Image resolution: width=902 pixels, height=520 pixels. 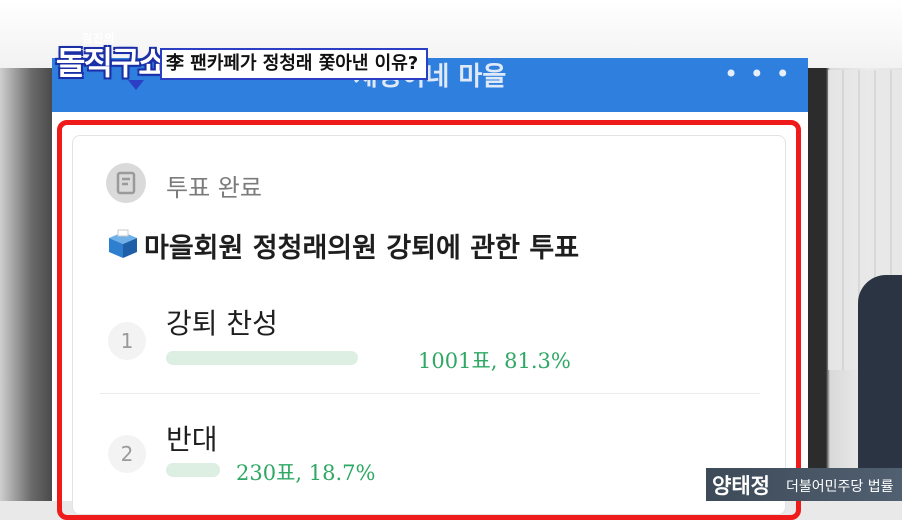 I want to click on background-left, so click(x=26, y=284).